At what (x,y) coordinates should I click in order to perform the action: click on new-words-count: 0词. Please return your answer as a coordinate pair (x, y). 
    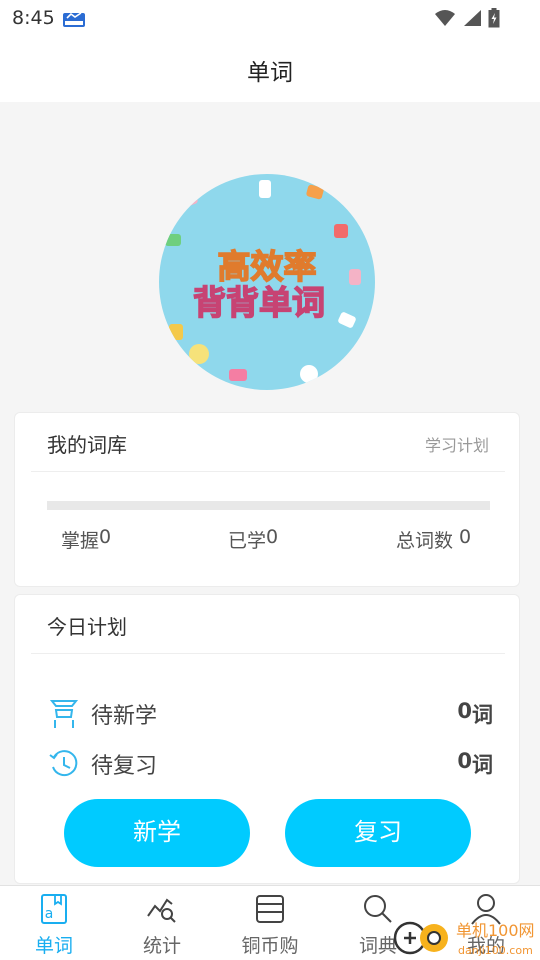
    Looking at the image, I should click on (475, 714).